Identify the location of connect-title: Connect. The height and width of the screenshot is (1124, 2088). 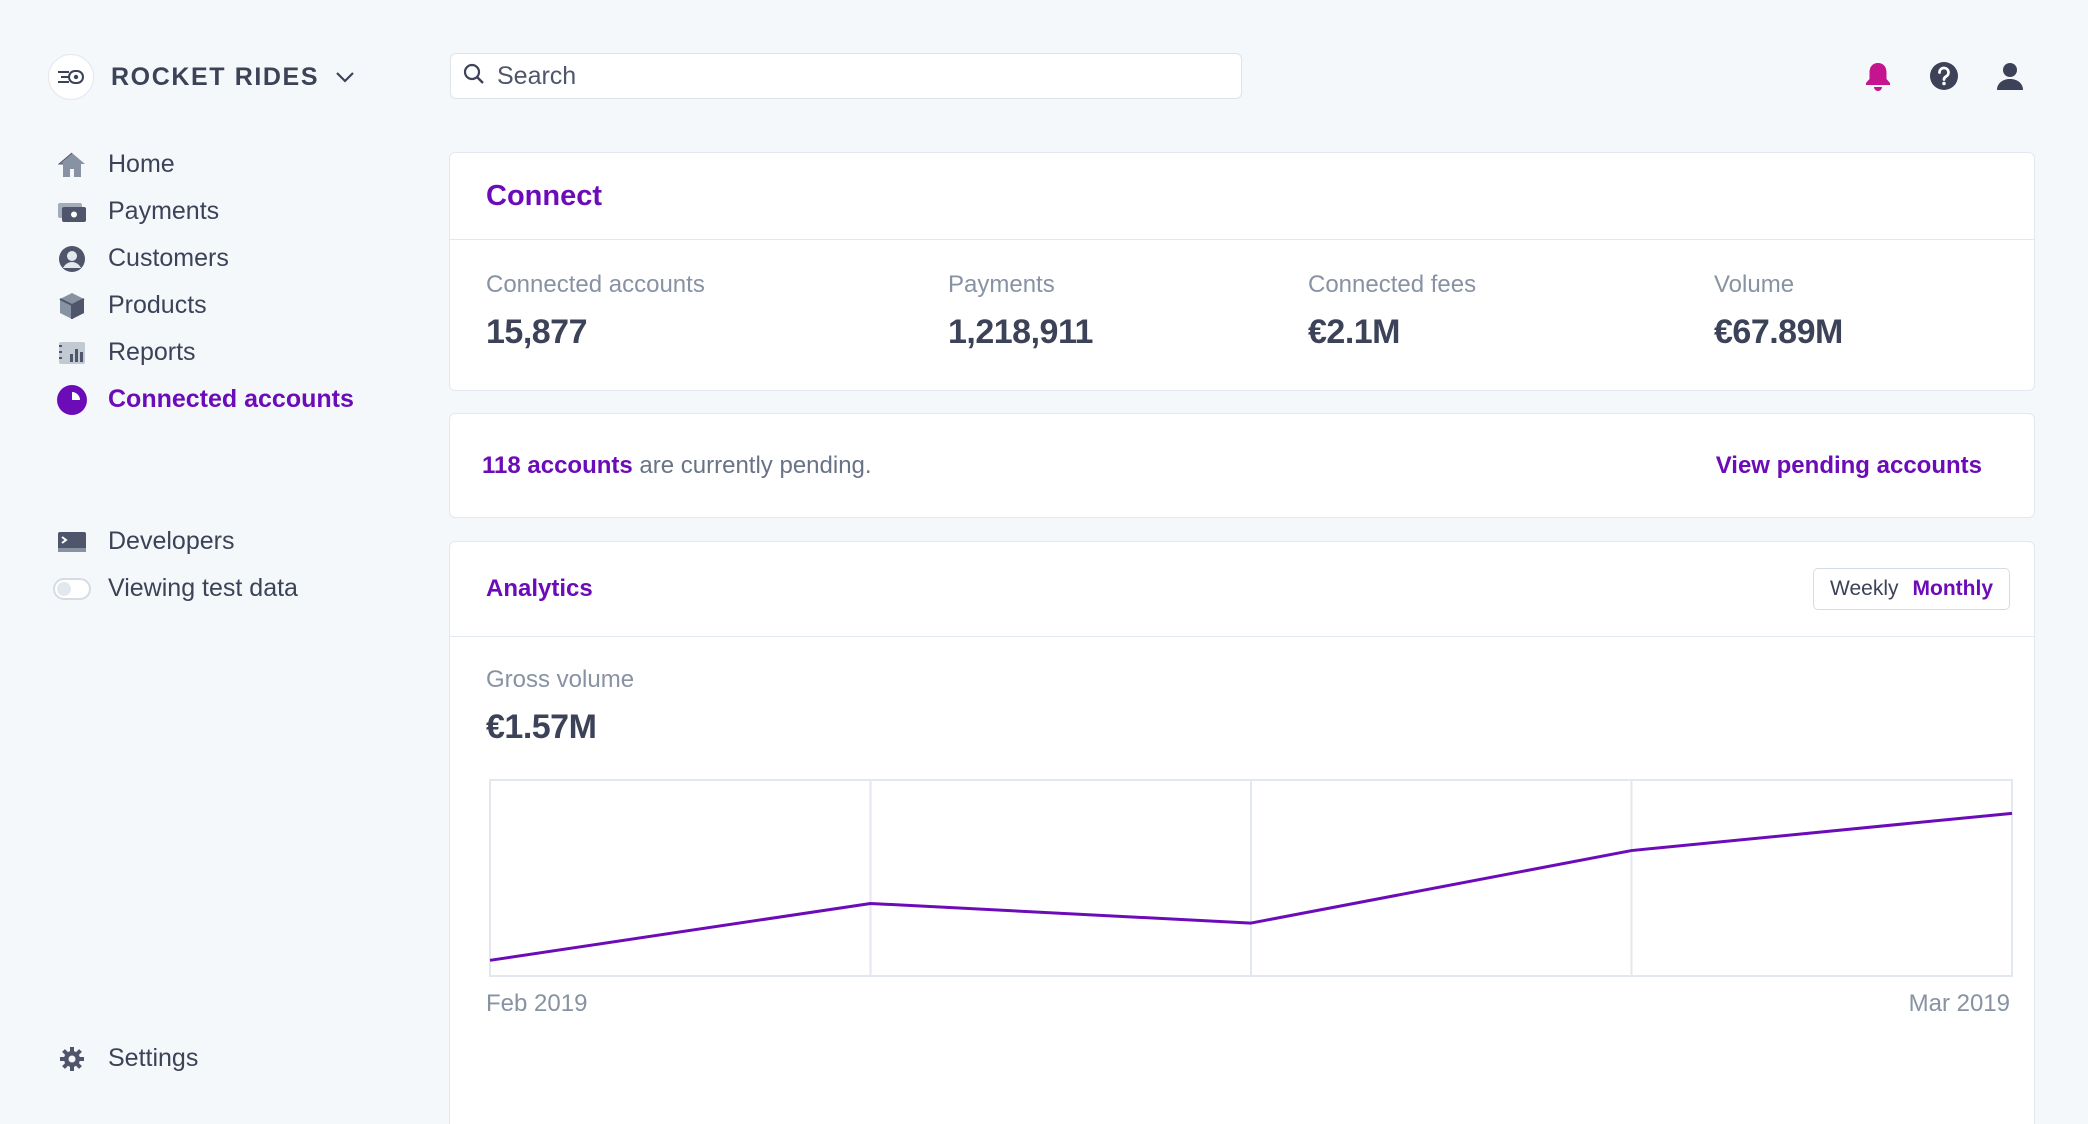
(544, 195).